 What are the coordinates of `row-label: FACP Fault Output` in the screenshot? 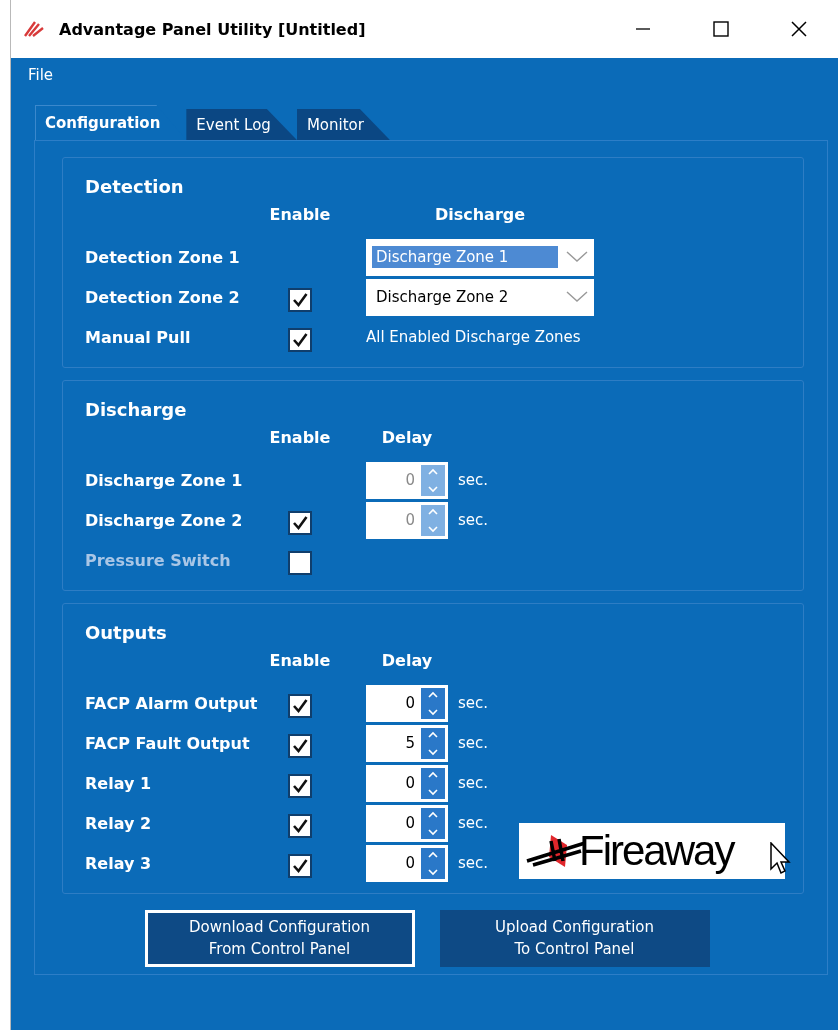 It's located at (168, 743).